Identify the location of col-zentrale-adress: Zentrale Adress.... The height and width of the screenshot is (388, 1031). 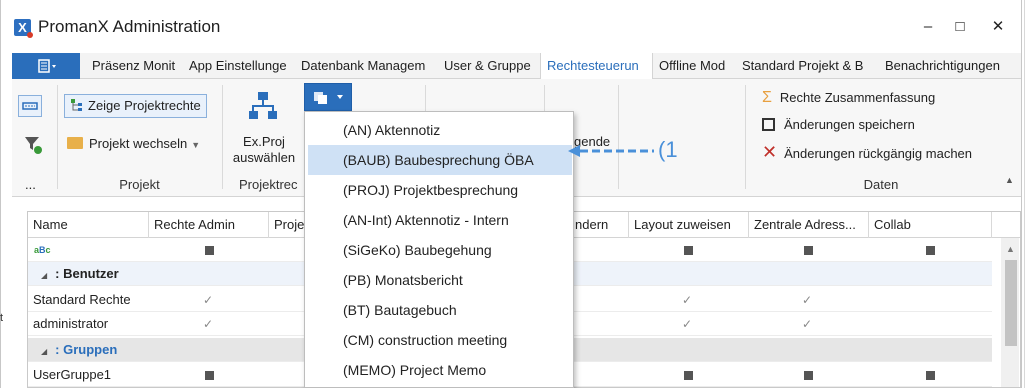
(809, 225).